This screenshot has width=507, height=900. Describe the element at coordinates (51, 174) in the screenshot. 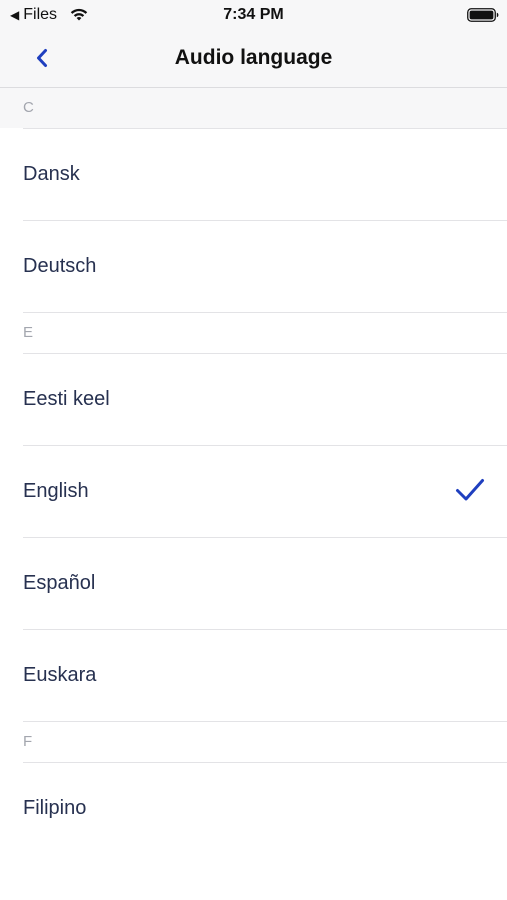

I see `language-label: Dansk` at that location.